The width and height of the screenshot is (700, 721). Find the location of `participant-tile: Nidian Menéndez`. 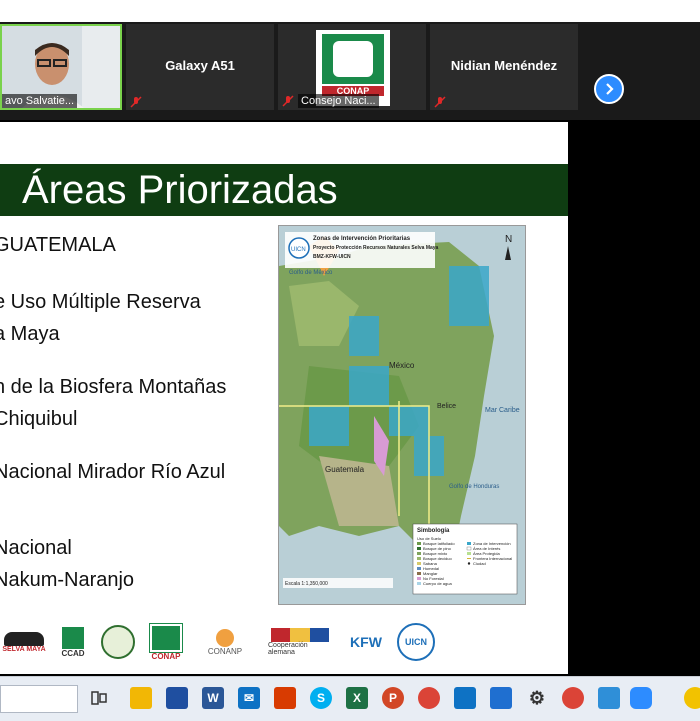

participant-tile: Nidian Menéndez is located at coordinates (504, 67).